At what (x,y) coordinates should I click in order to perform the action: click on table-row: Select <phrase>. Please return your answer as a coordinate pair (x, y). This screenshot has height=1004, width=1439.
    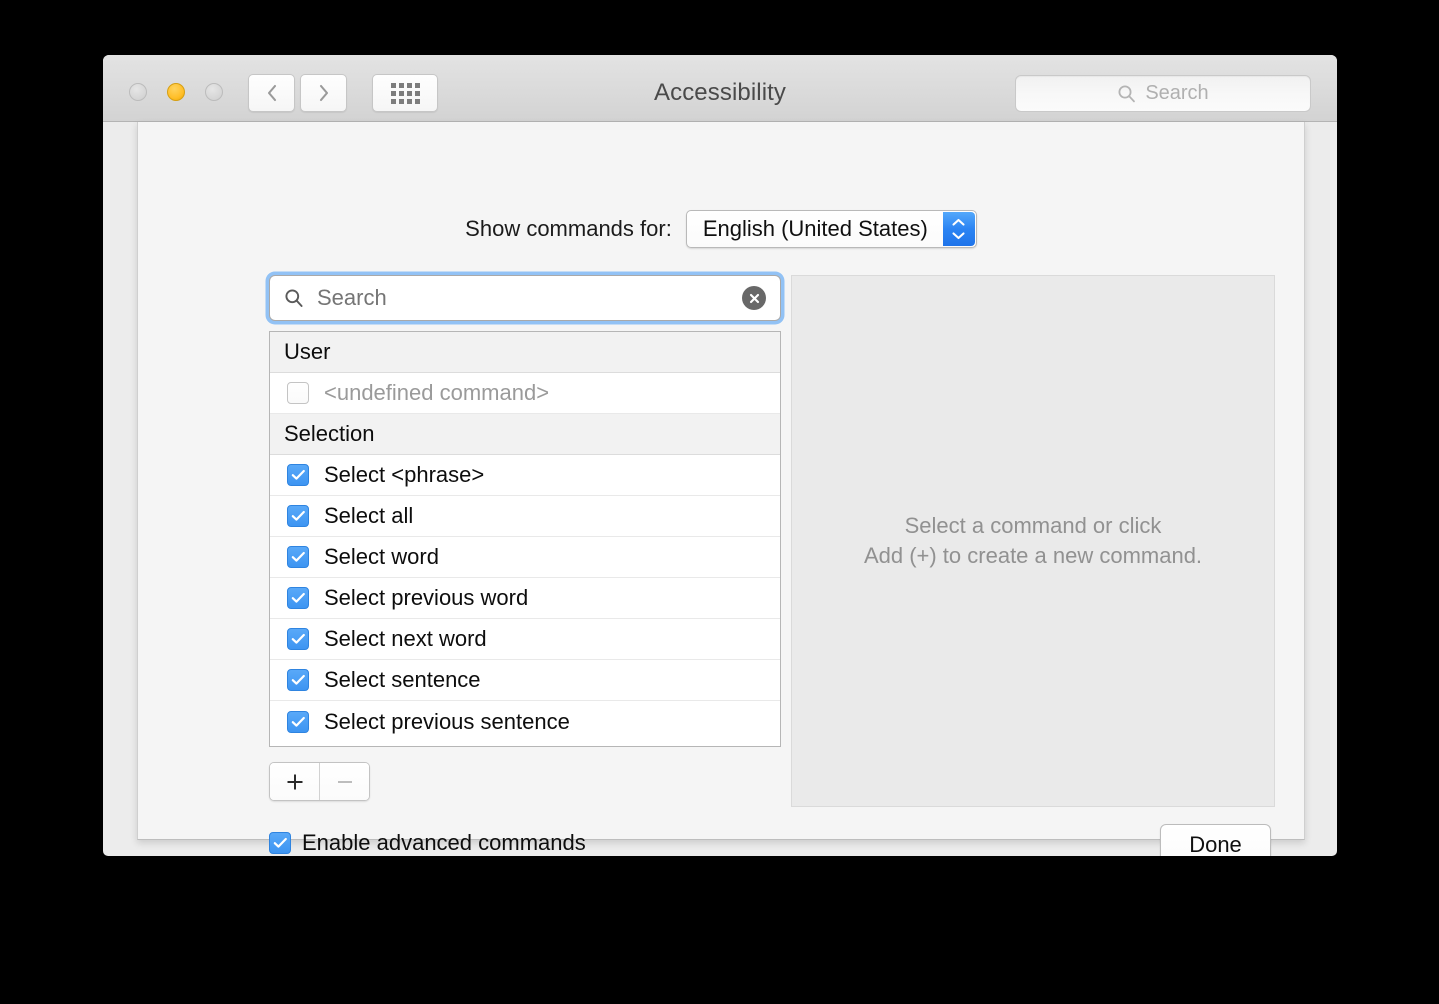
    Looking at the image, I should click on (525, 475).